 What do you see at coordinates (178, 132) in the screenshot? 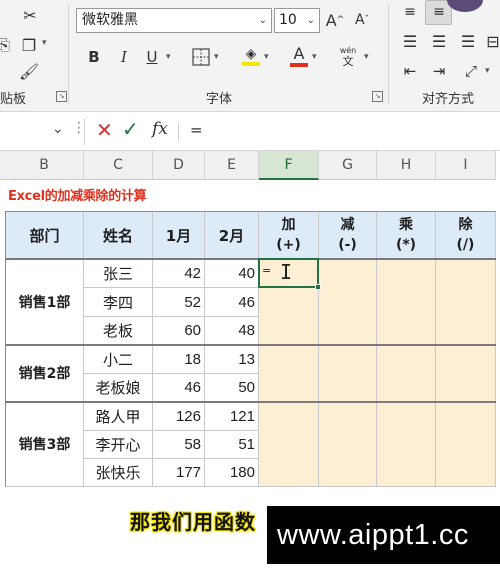
I see `formula-divider` at bounding box center [178, 132].